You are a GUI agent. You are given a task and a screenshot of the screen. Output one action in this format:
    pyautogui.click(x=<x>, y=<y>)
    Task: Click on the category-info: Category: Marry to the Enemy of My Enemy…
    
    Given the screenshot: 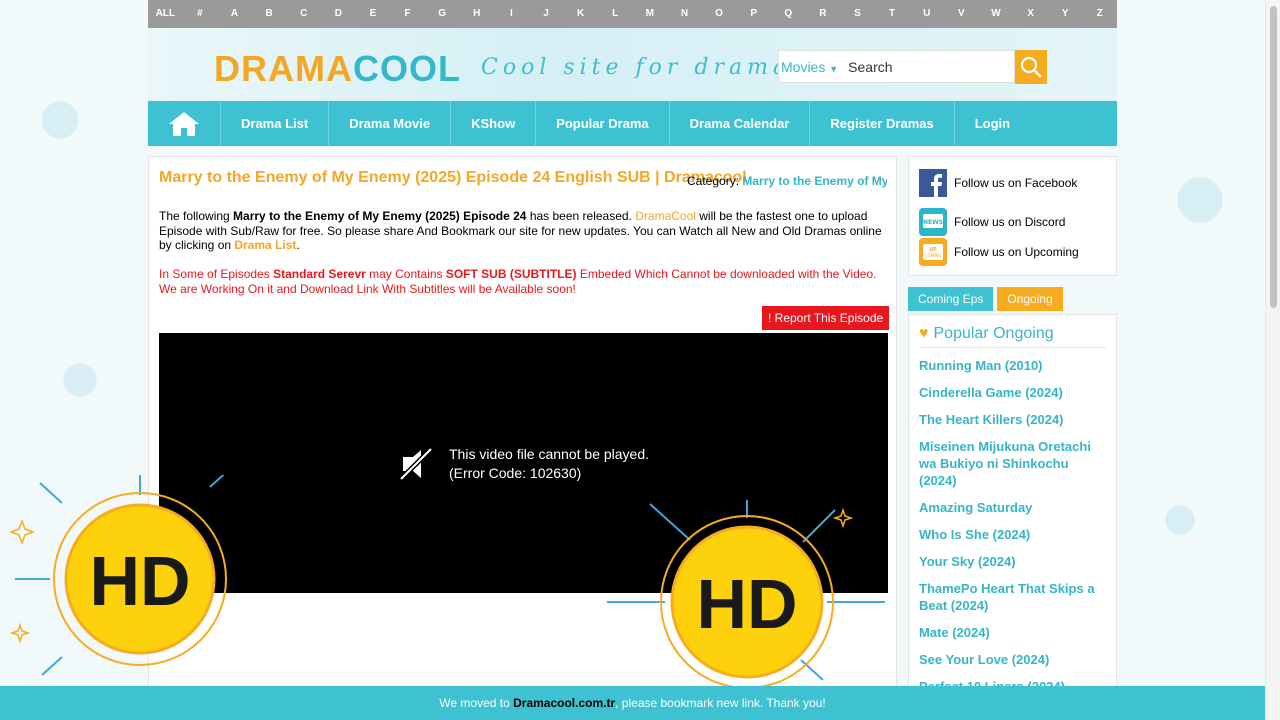 What is the action you would take?
    pyautogui.click(x=787, y=181)
    